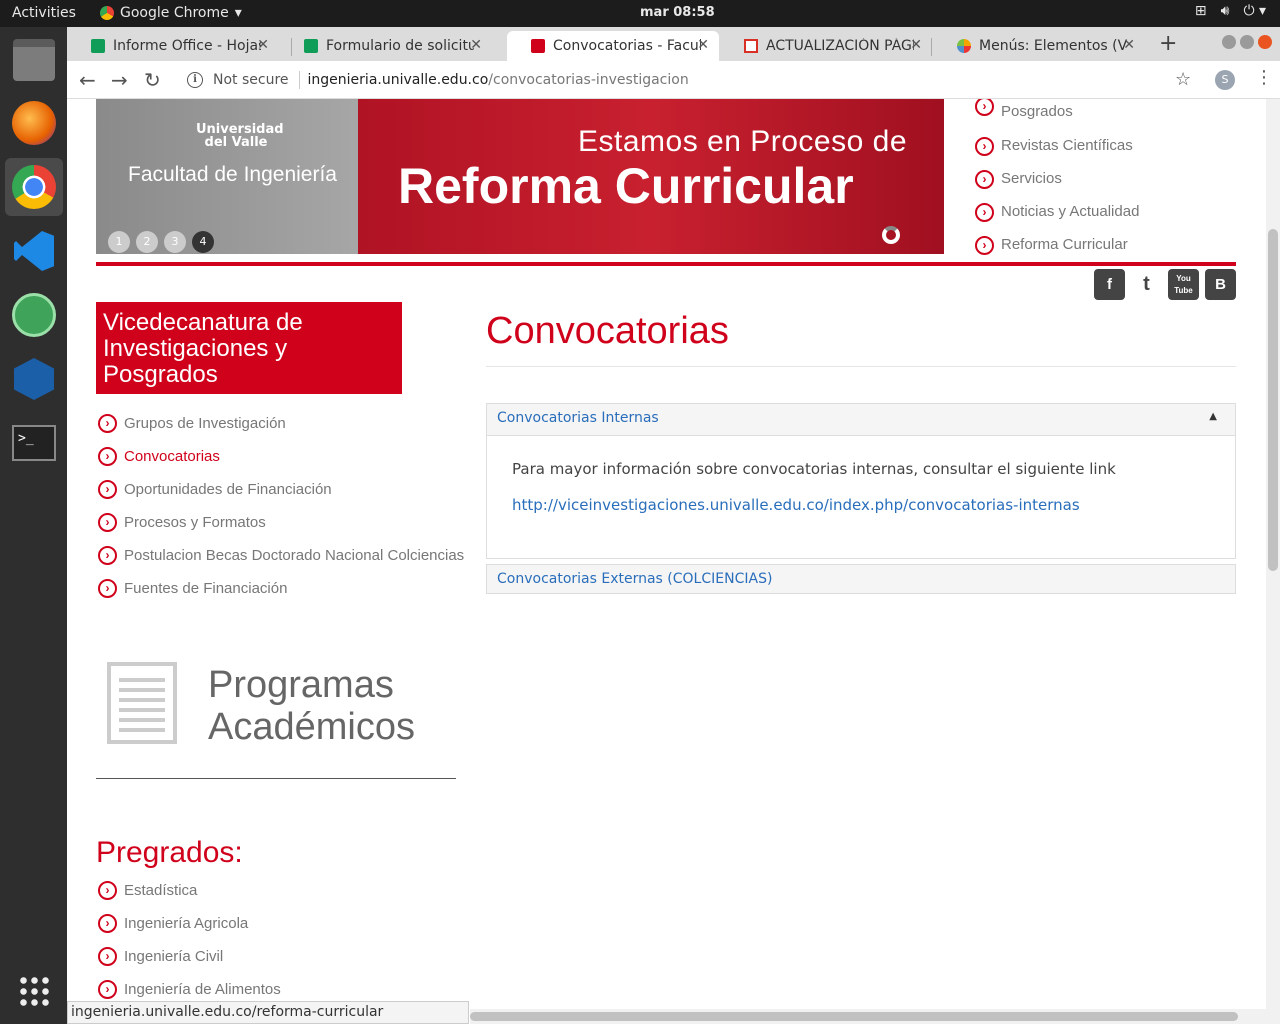  What do you see at coordinates (588, 80) in the screenshot?
I see `url-path: /convocatorias-investigacion` at bounding box center [588, 80].